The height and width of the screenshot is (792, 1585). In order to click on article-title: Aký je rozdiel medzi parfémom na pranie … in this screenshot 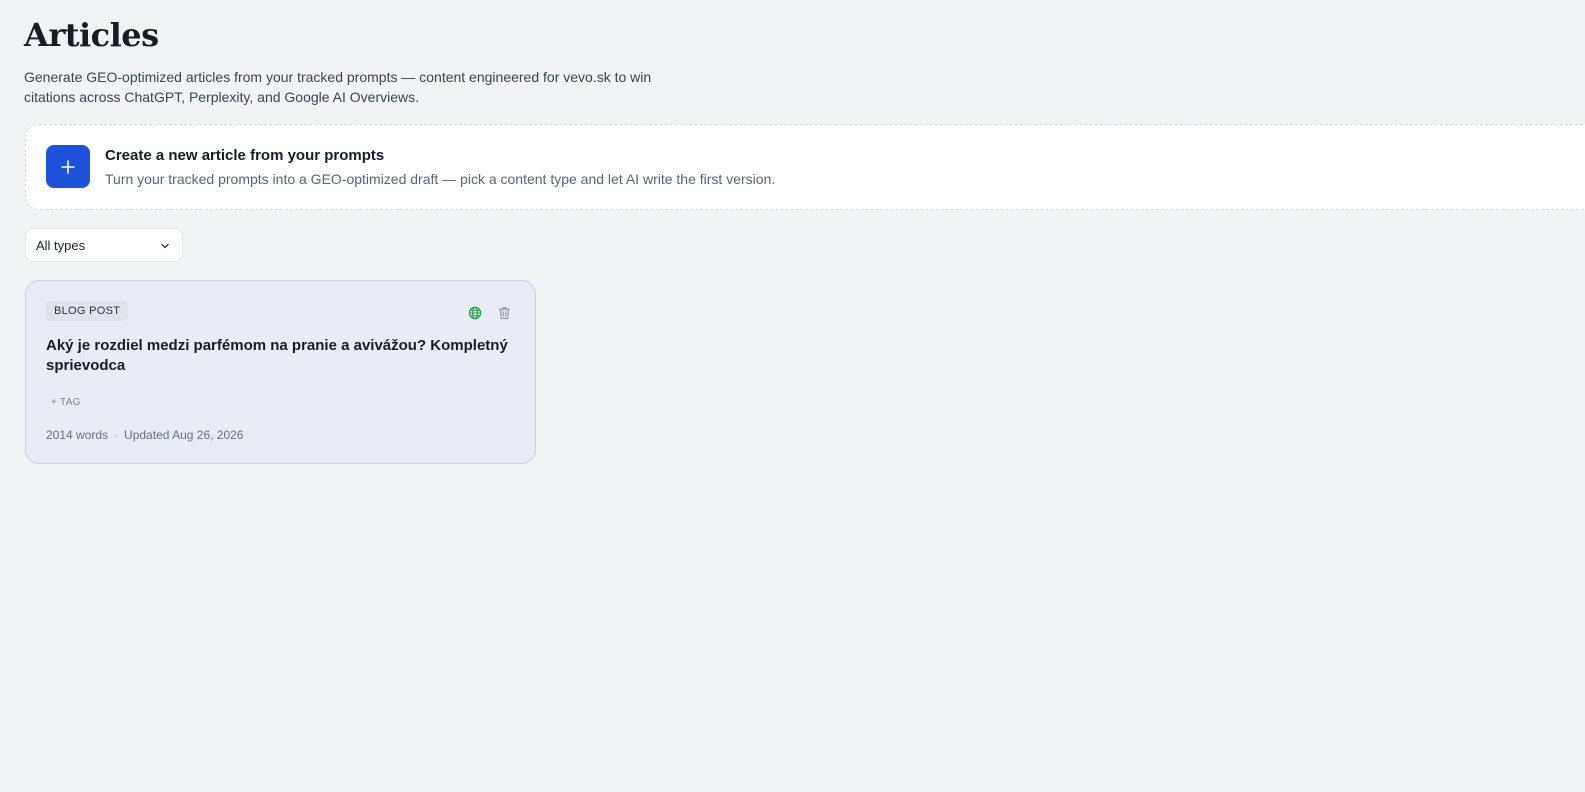, I will do `click(281, 356)`.